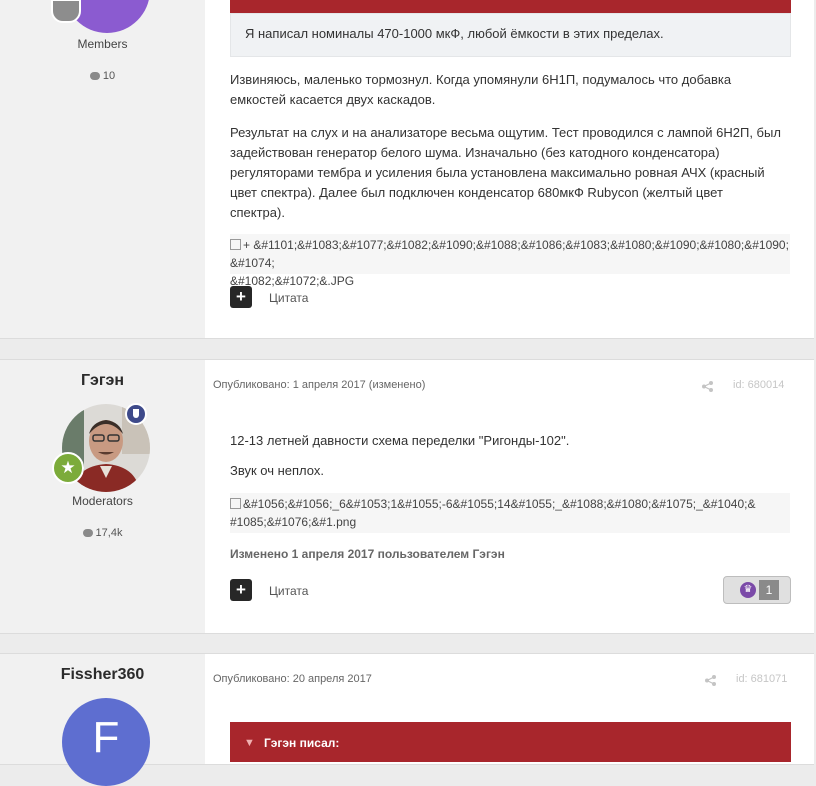 Image resolution: width=816 pixels, height=786 pixels. What do you see at coordinates (510, 6) in the screenshot?
I see `quote-header-bar` at bounding box center [510, 6].